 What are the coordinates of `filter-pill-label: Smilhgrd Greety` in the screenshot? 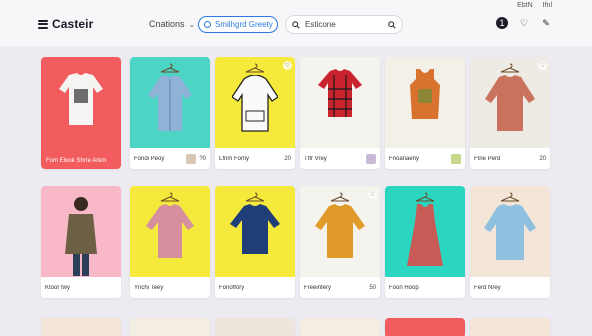 It's located at (244, 24).